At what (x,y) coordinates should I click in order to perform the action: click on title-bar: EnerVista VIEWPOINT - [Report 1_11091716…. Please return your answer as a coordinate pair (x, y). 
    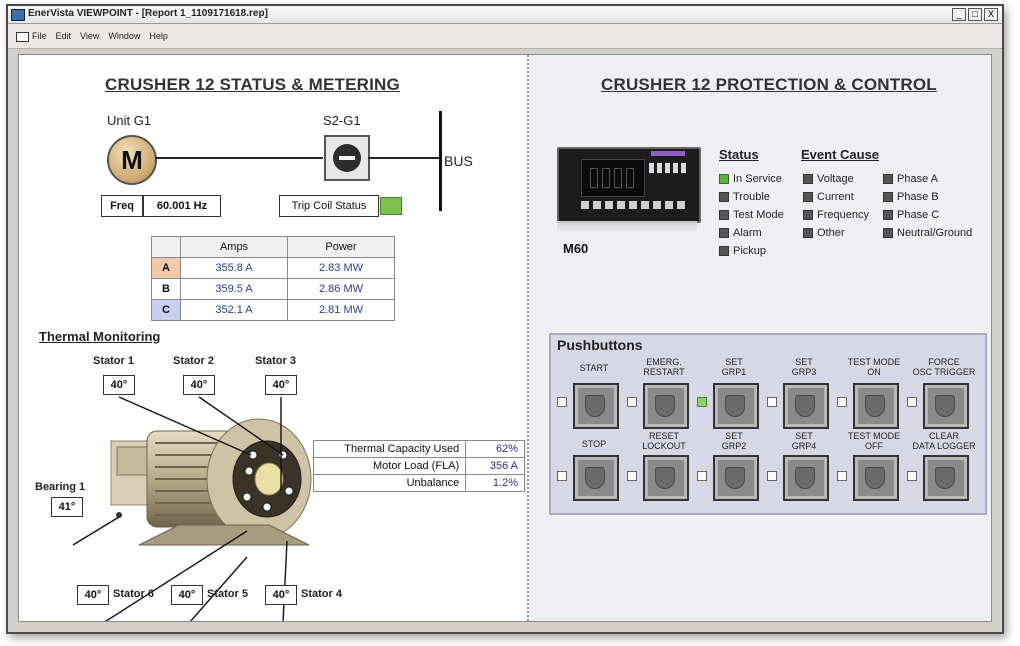
    Looking at the image, I should click on (505, 15).